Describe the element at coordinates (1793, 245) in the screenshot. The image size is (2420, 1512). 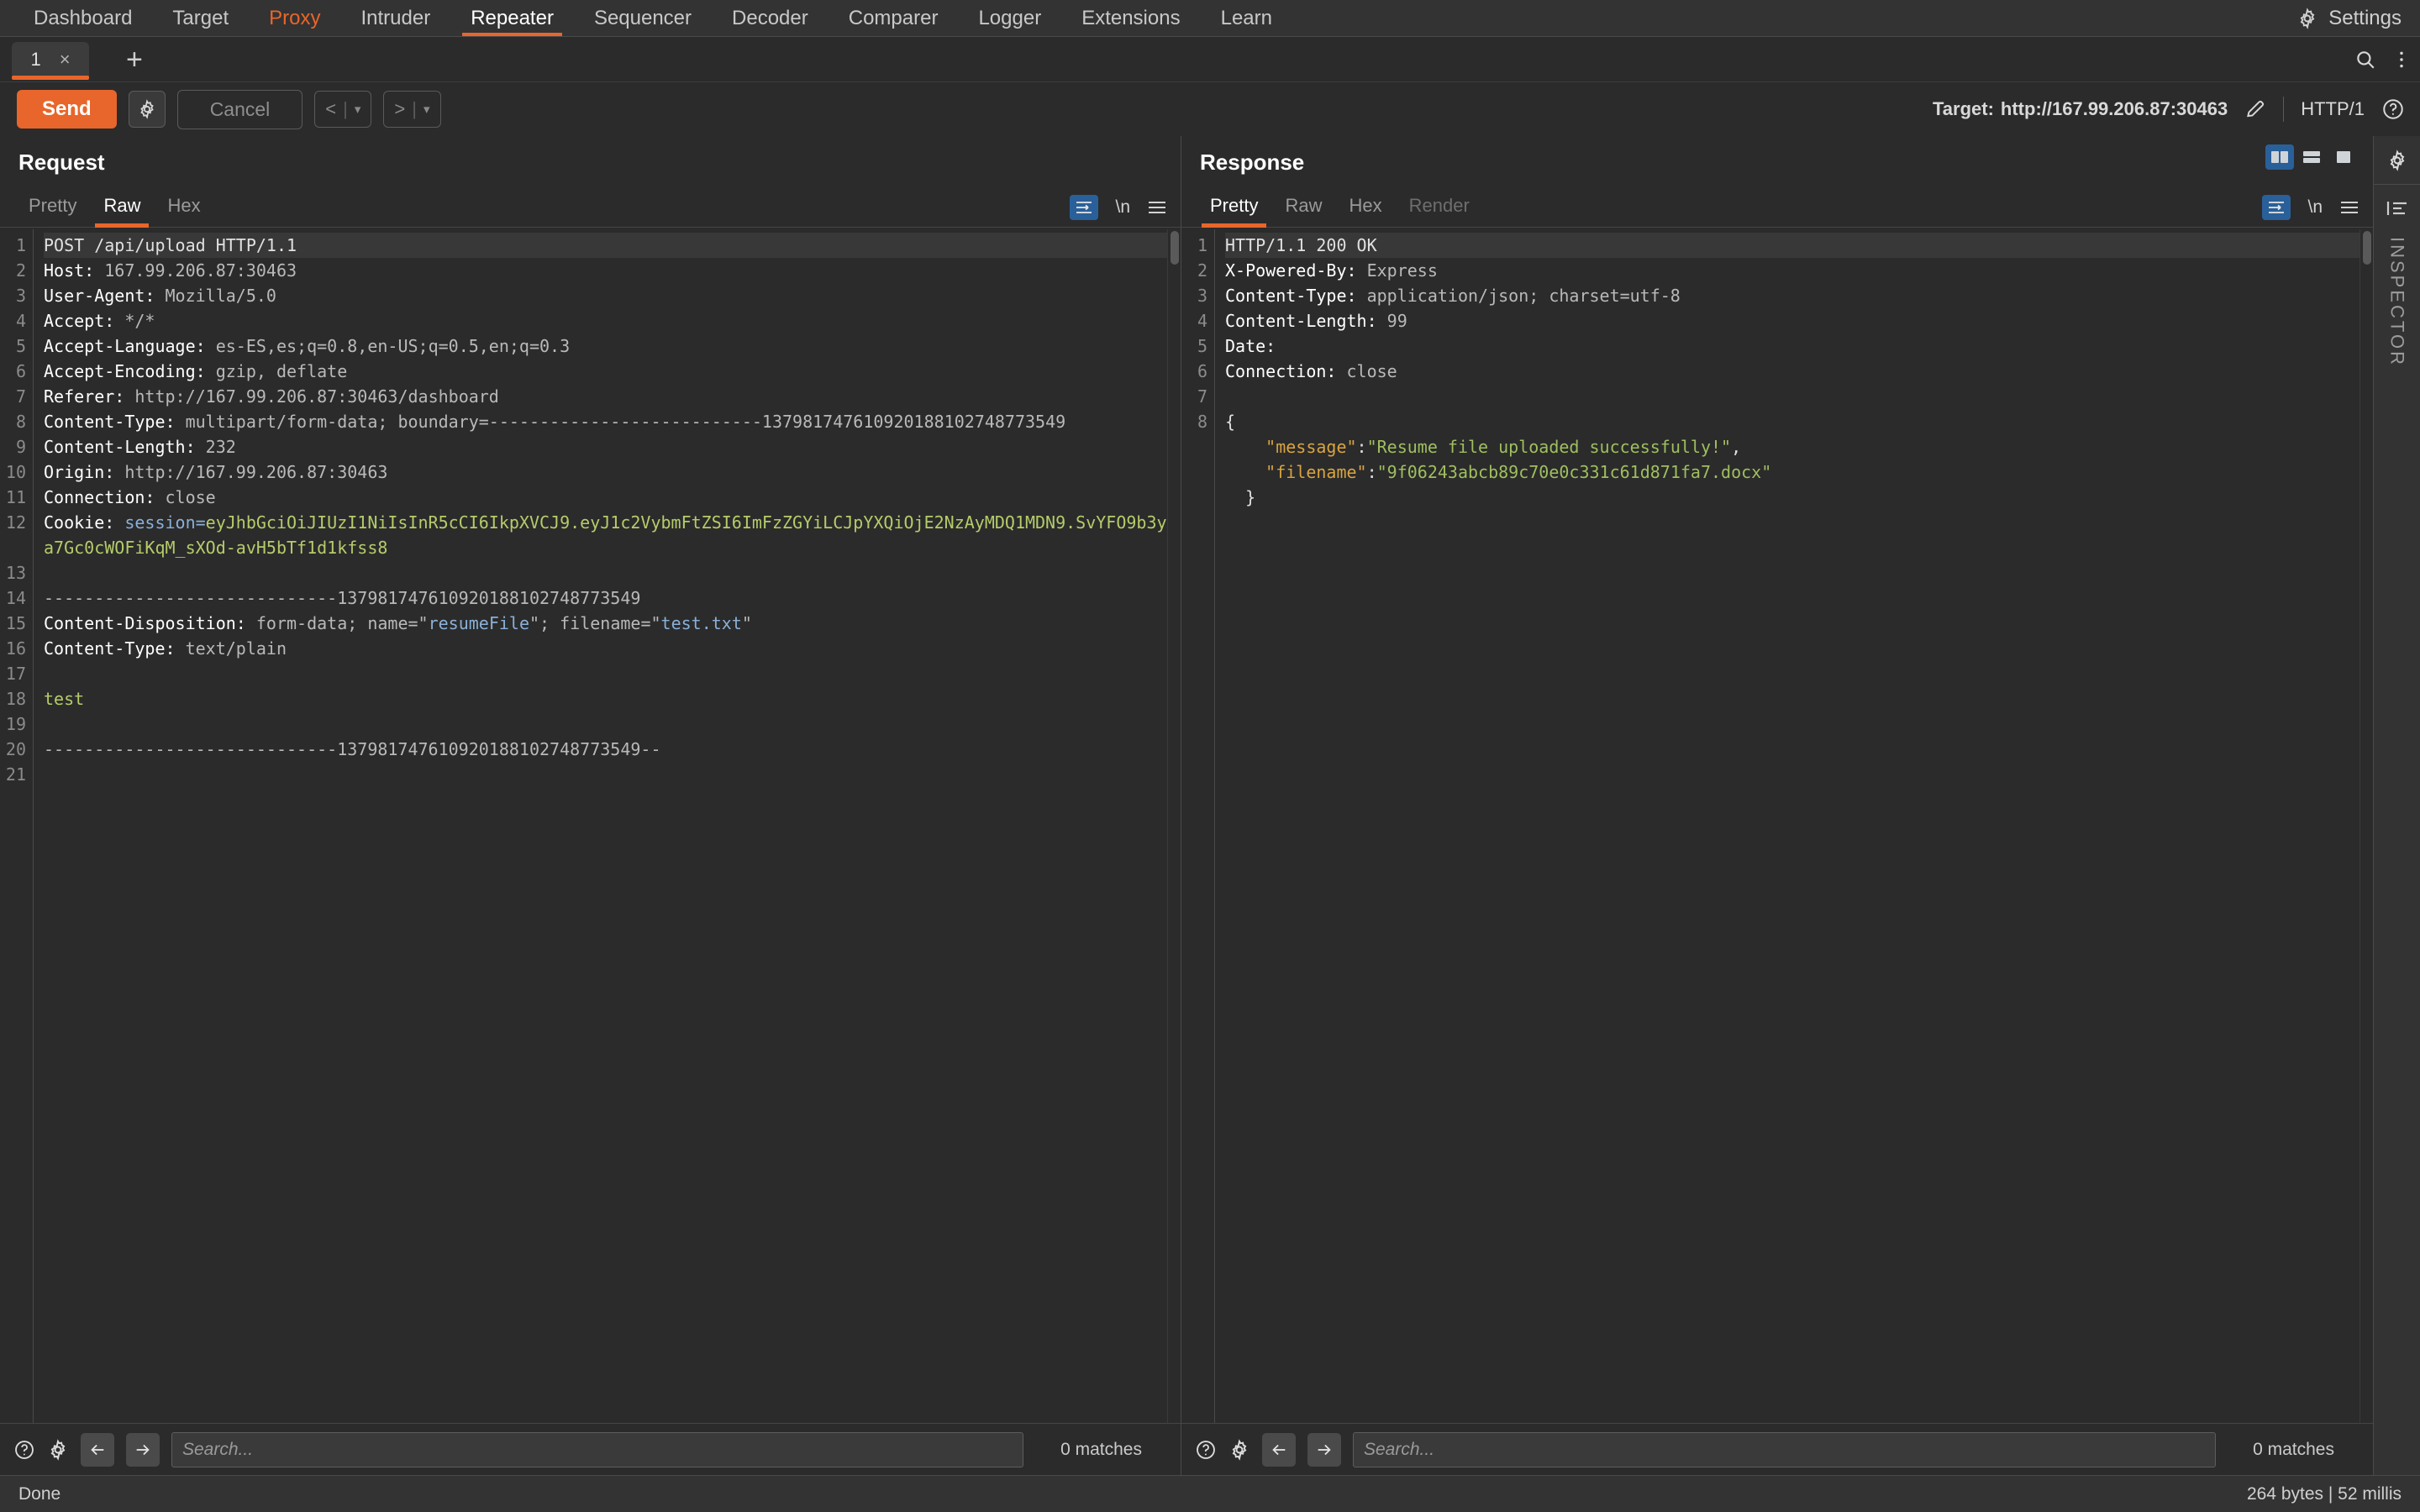
I see `code-line: HTTP/1.1 200 OK` at that location.